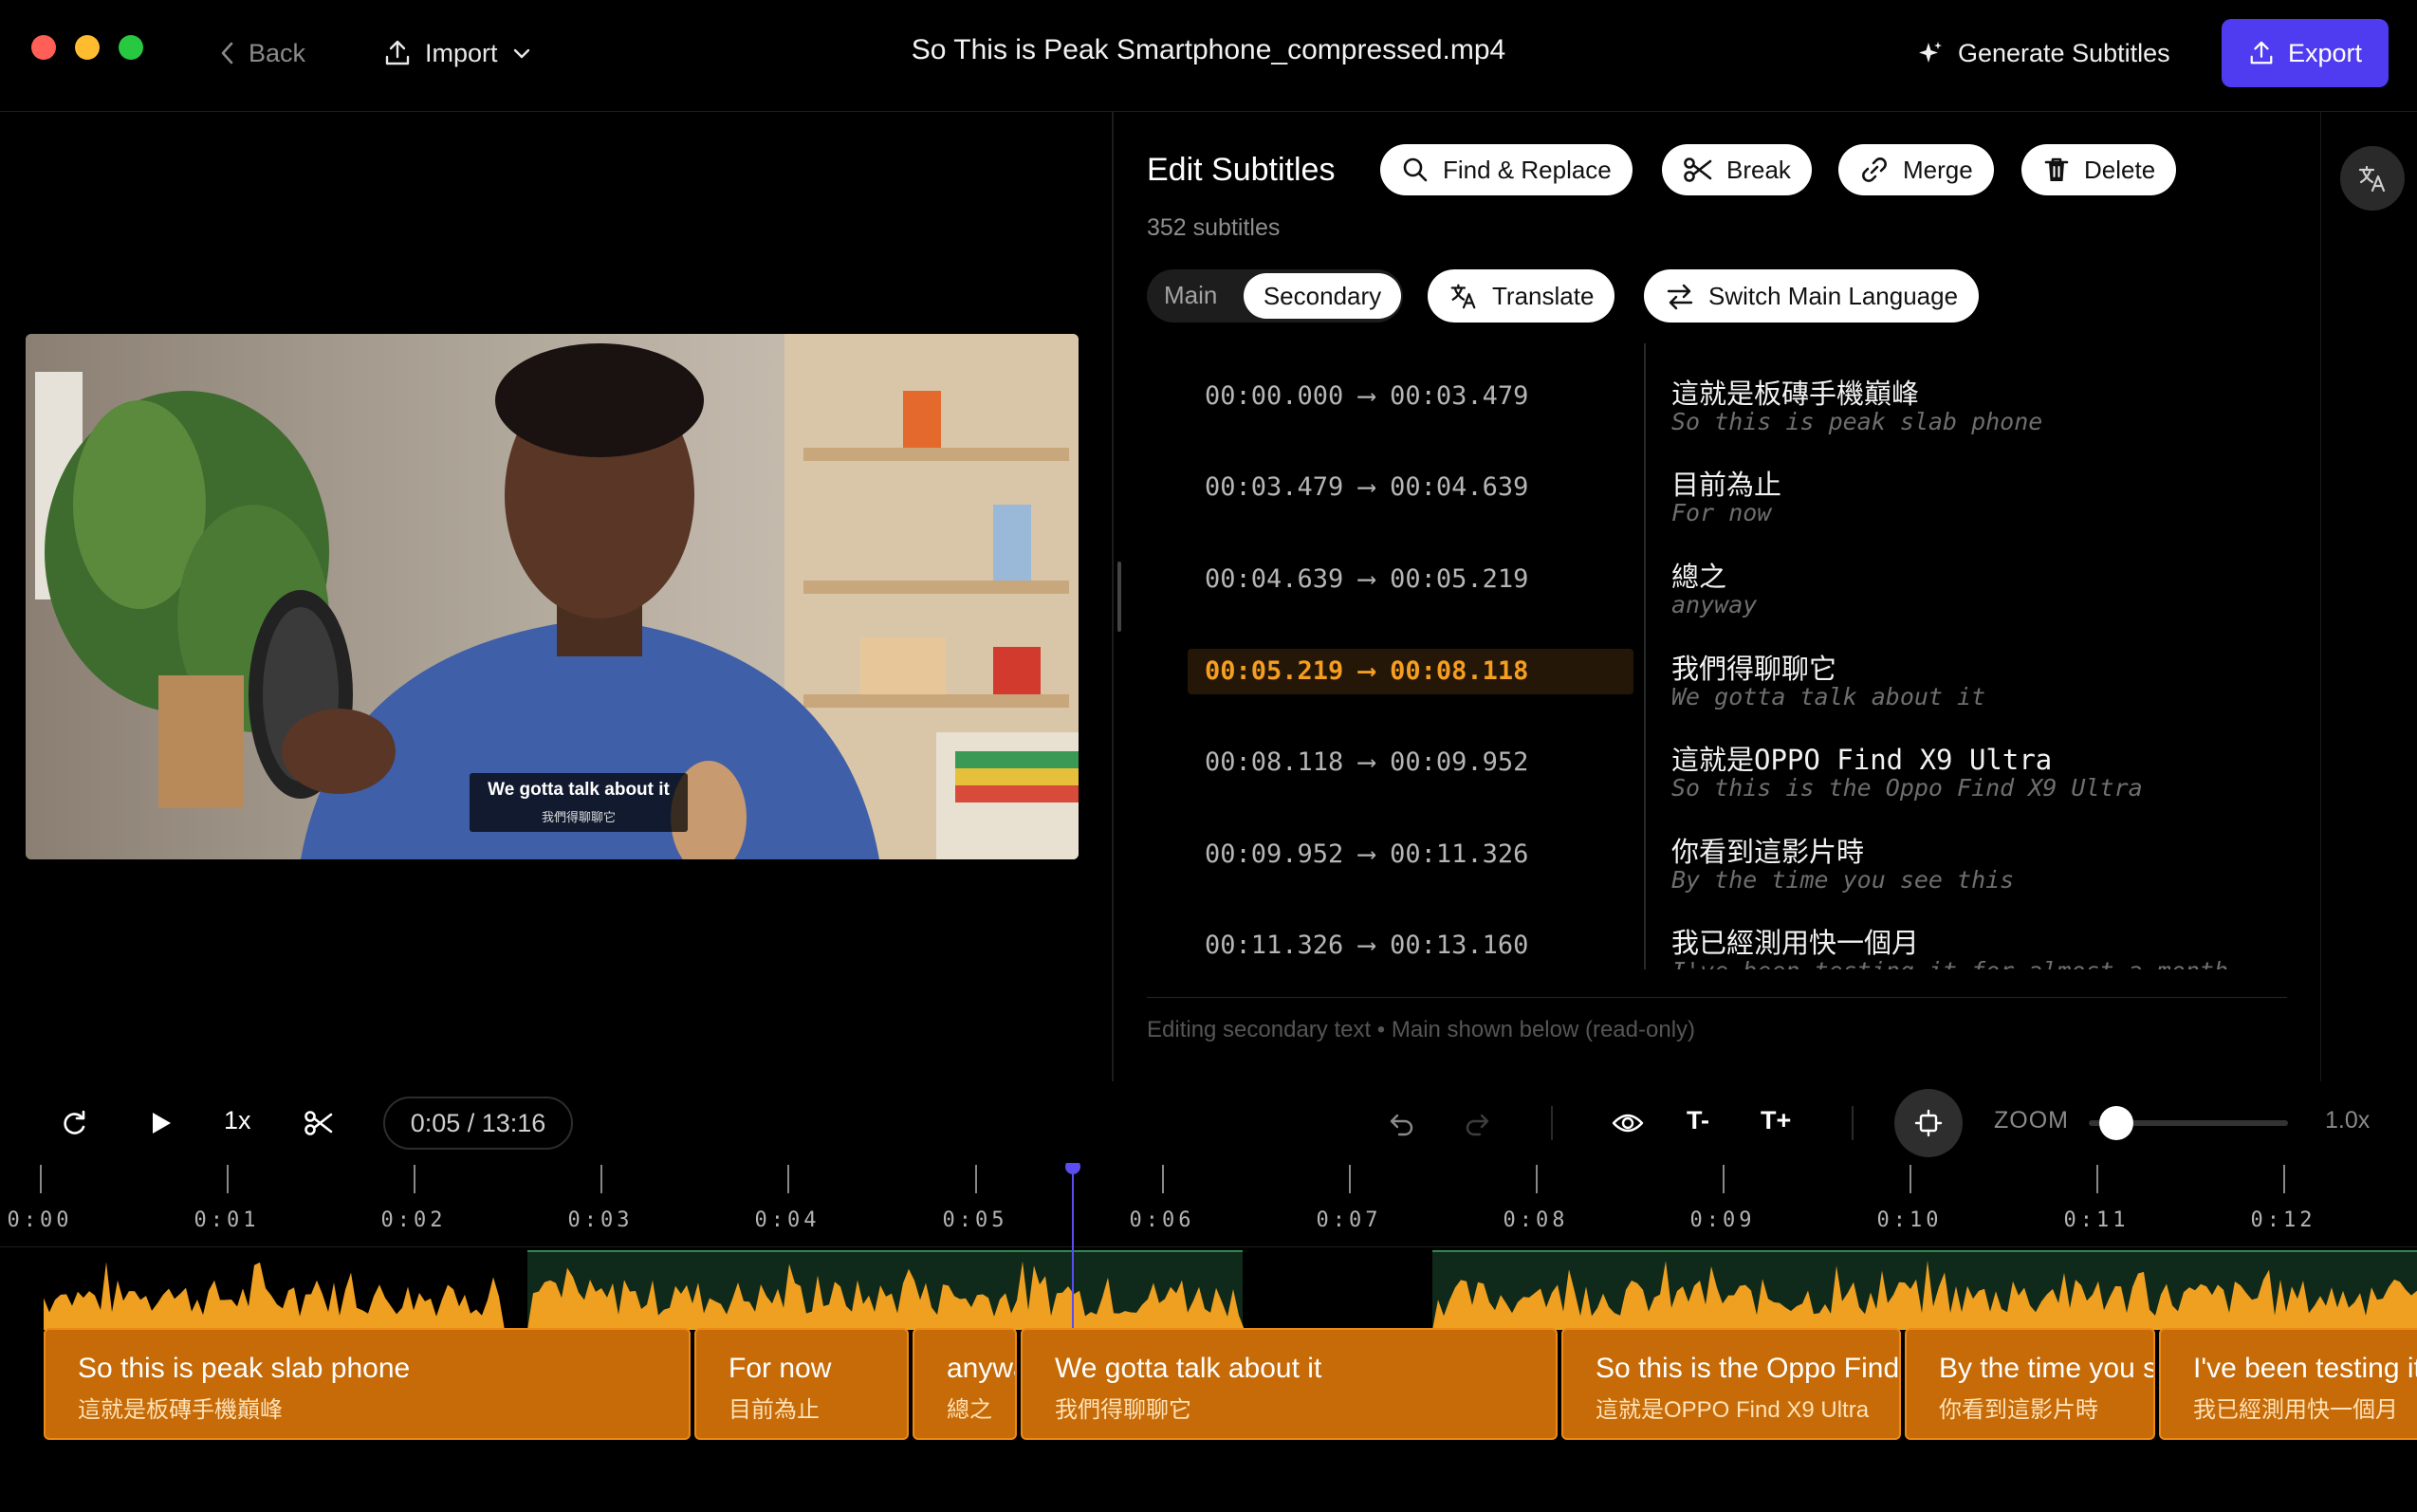  I want to click on ruler-tick-label: 0:00, so click(40, 1220).